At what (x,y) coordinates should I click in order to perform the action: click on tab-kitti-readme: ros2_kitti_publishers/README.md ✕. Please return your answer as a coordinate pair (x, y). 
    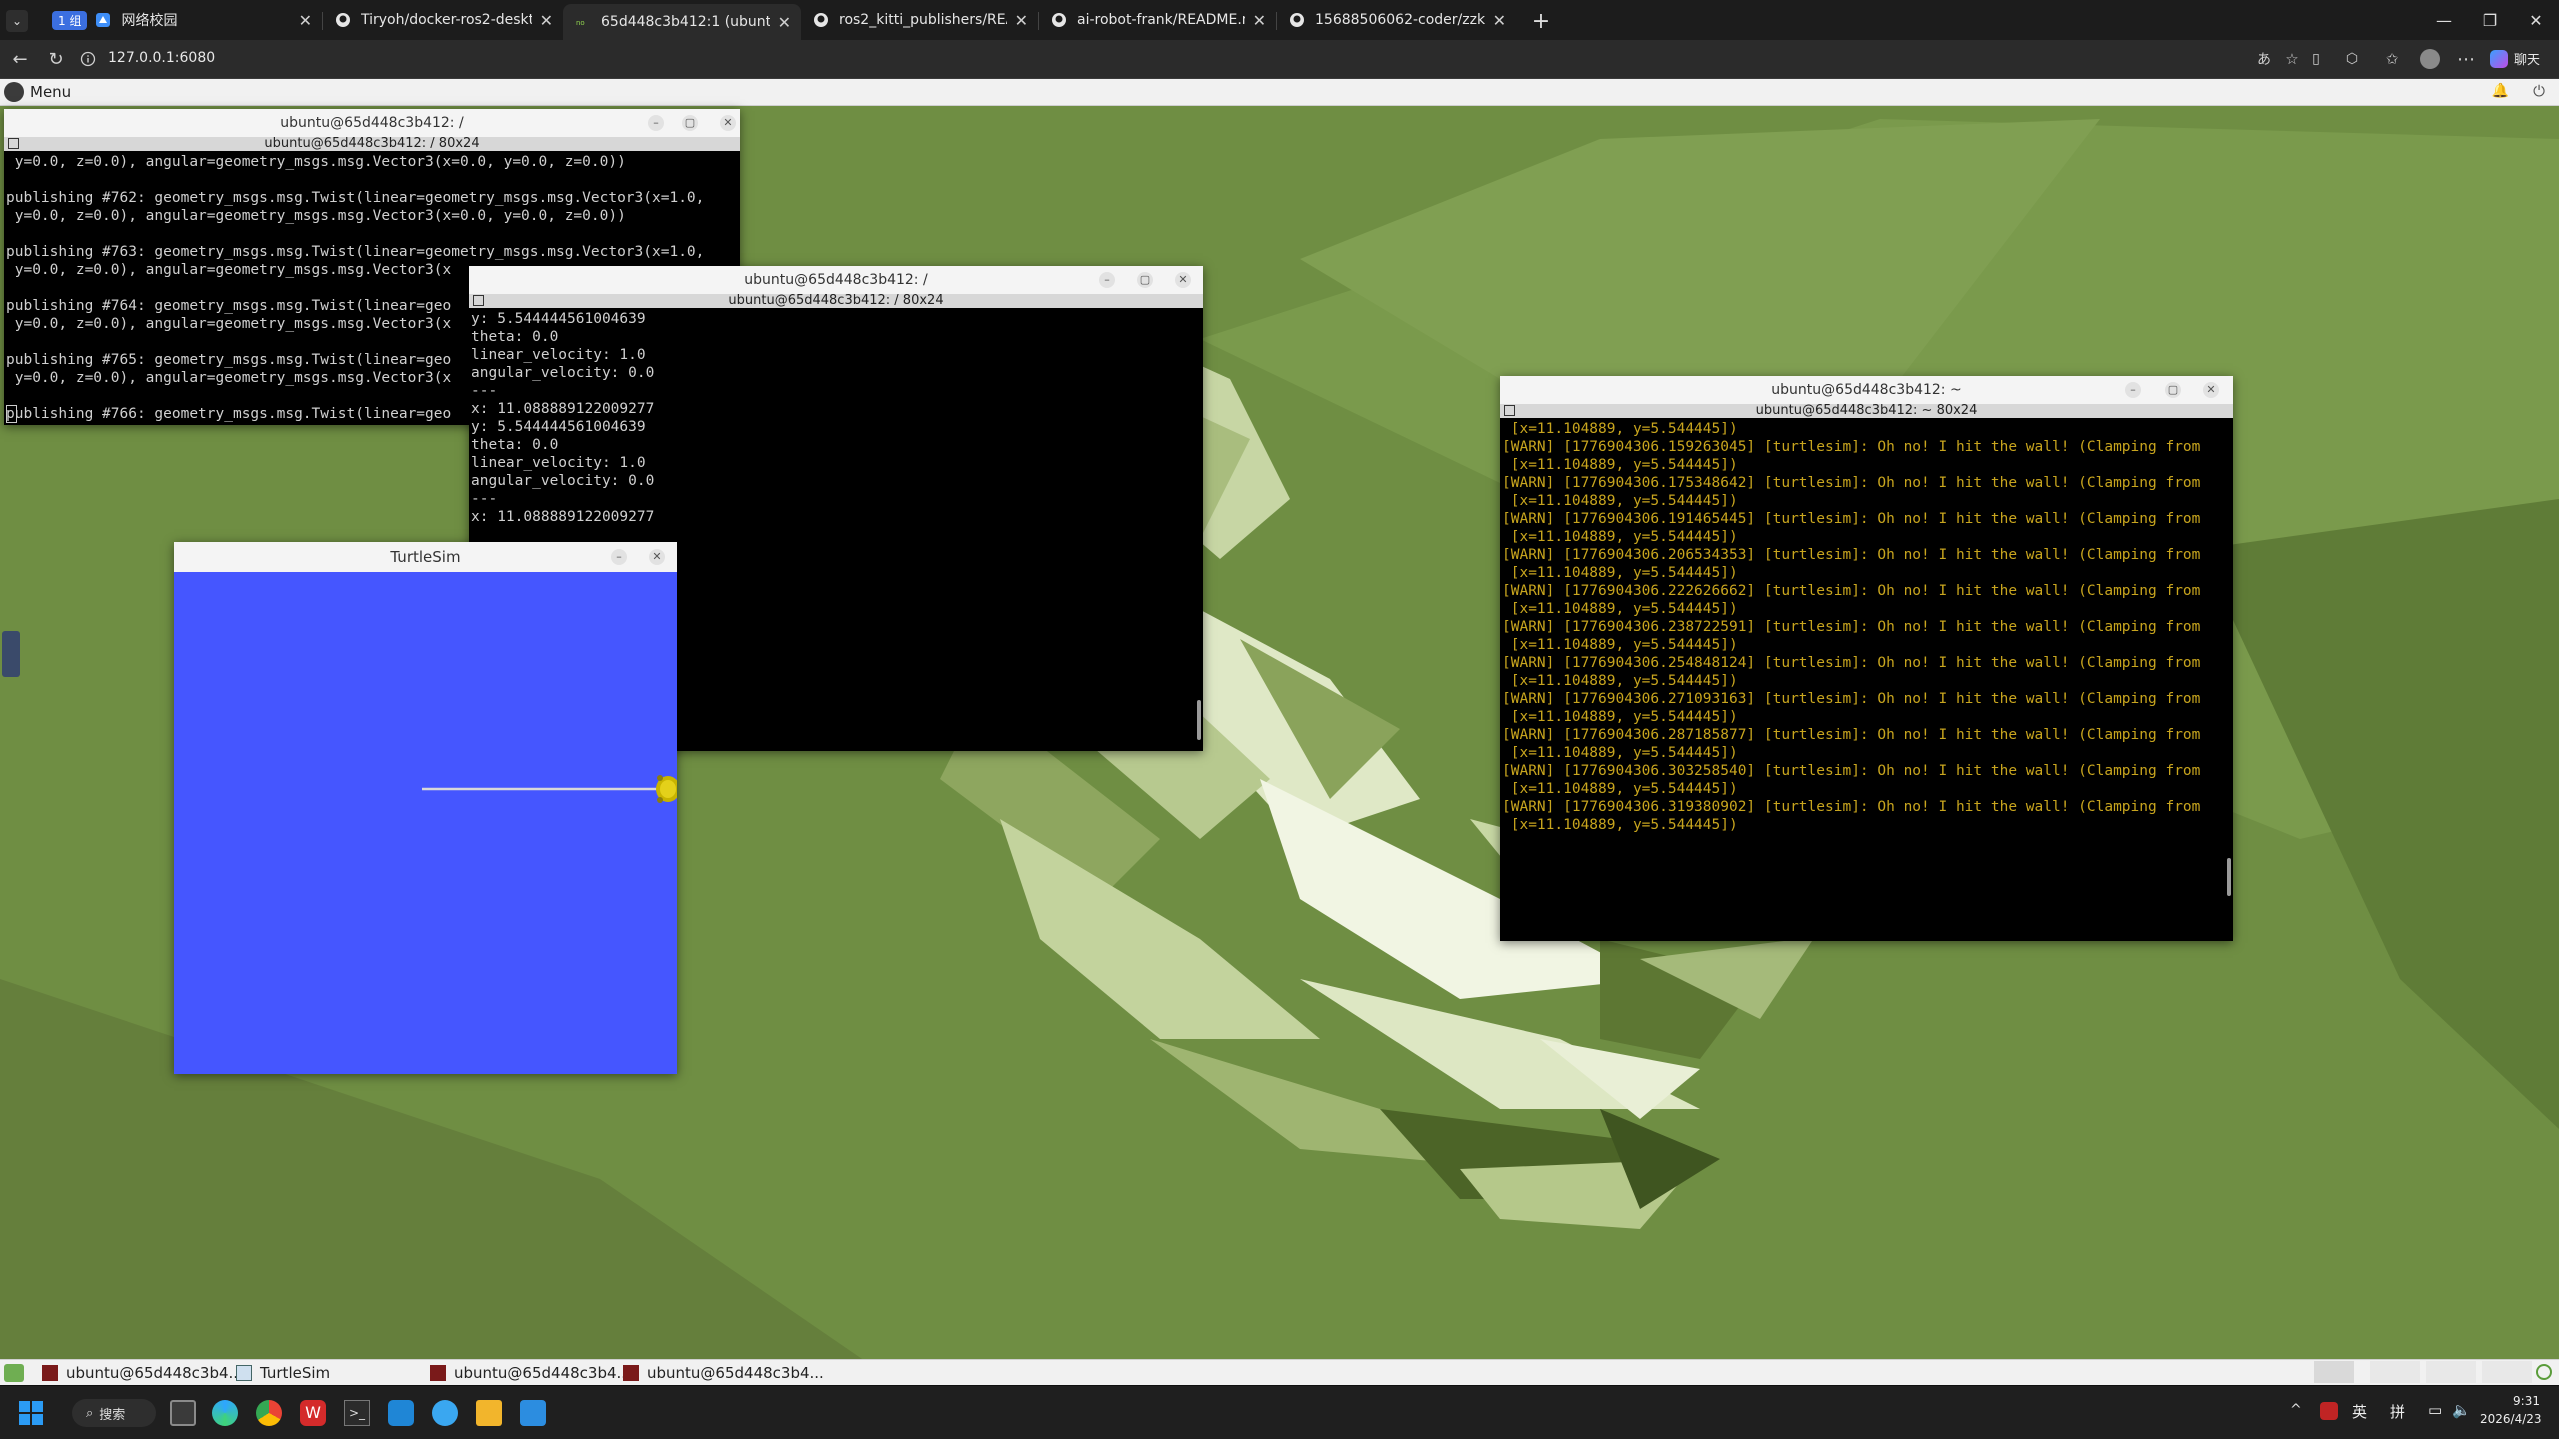
    Looking at the image, I should click on (919, 20).